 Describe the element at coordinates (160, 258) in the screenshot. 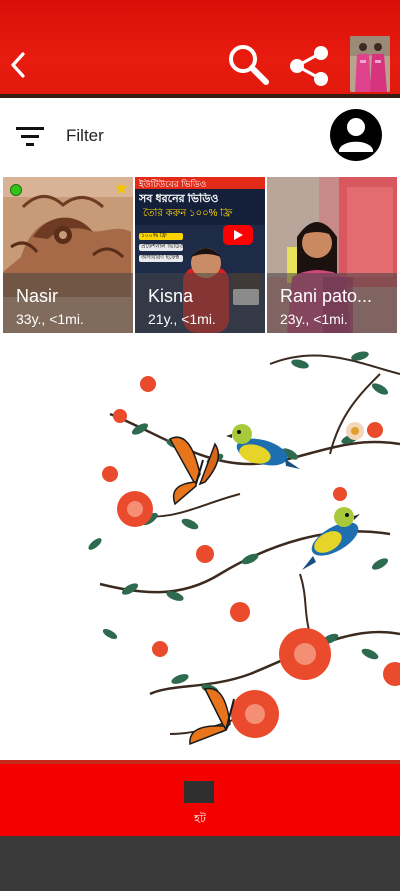

I see `banner-bullet: অসাধারণ ইফেক্ট` at that location.